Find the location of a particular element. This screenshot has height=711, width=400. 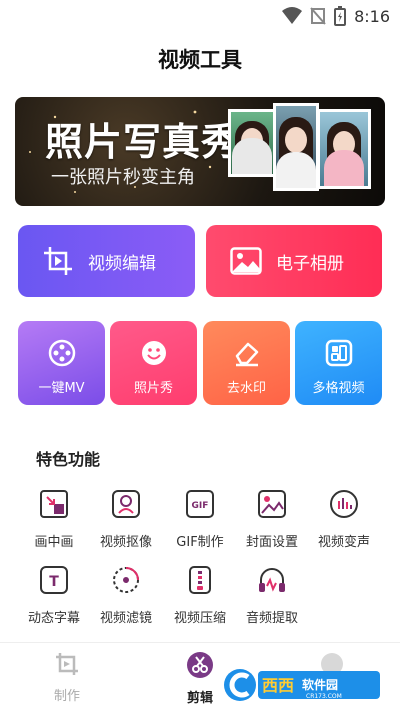

feature-label: 视频抠像 is located at coordinates (125, 542).